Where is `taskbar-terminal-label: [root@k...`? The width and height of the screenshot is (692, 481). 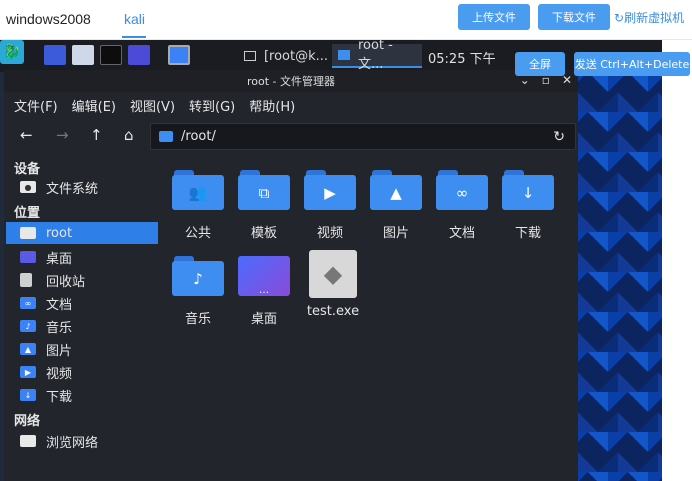 taskbar-terminal-label: [root@k... is located at coordinates (295, 56).